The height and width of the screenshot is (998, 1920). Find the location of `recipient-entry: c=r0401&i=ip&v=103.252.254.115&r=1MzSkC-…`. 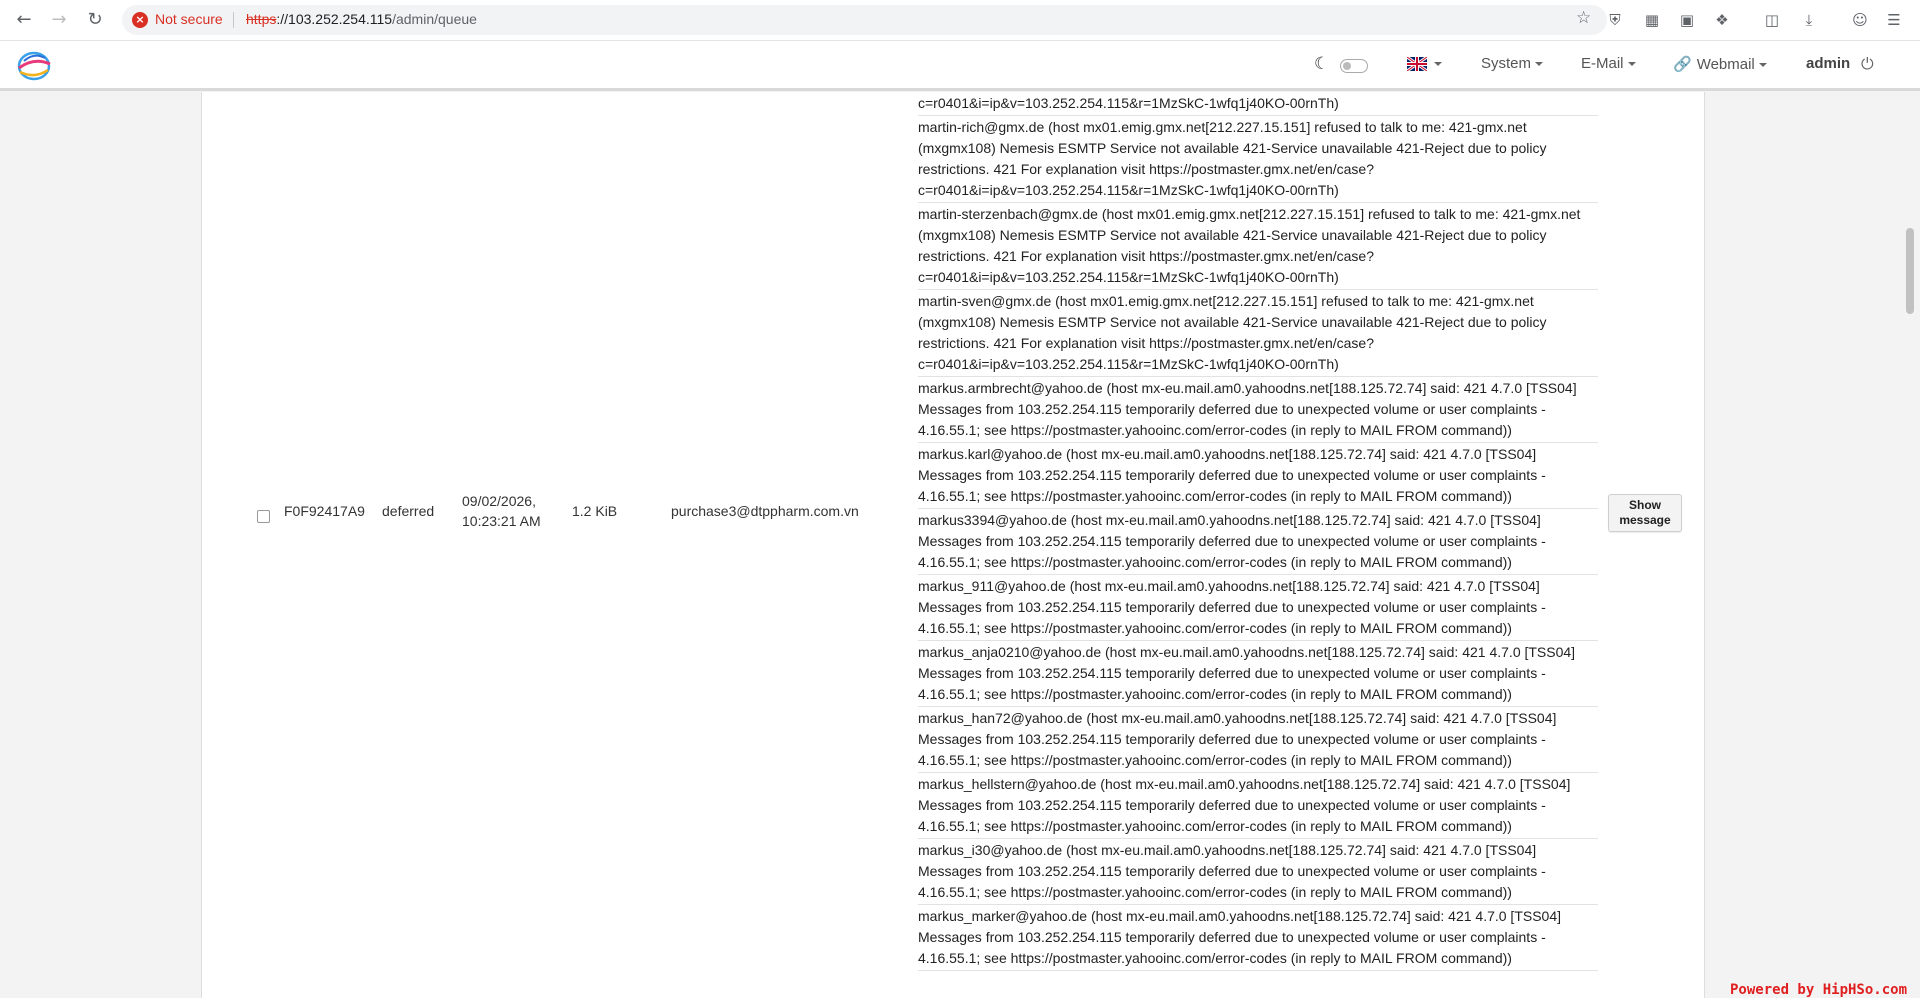

recipient-entry: c=r0401&i=ip&v=103.252.254.115&r=1MzSkC-… is located at coordinates (1258, 104).